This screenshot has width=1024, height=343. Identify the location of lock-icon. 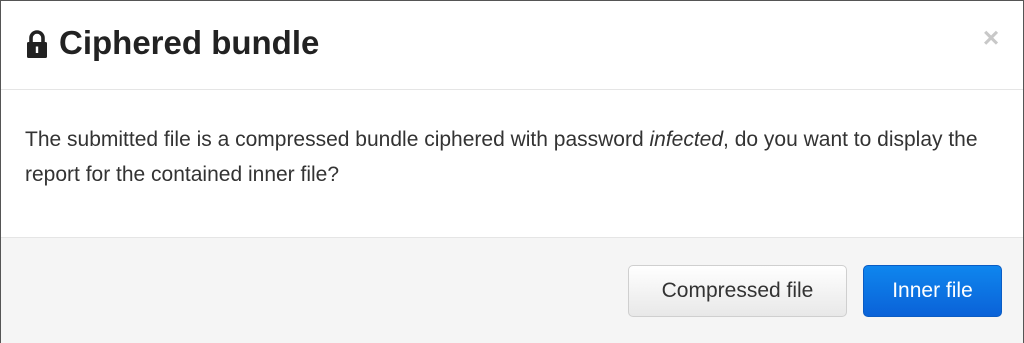
(37, 44).